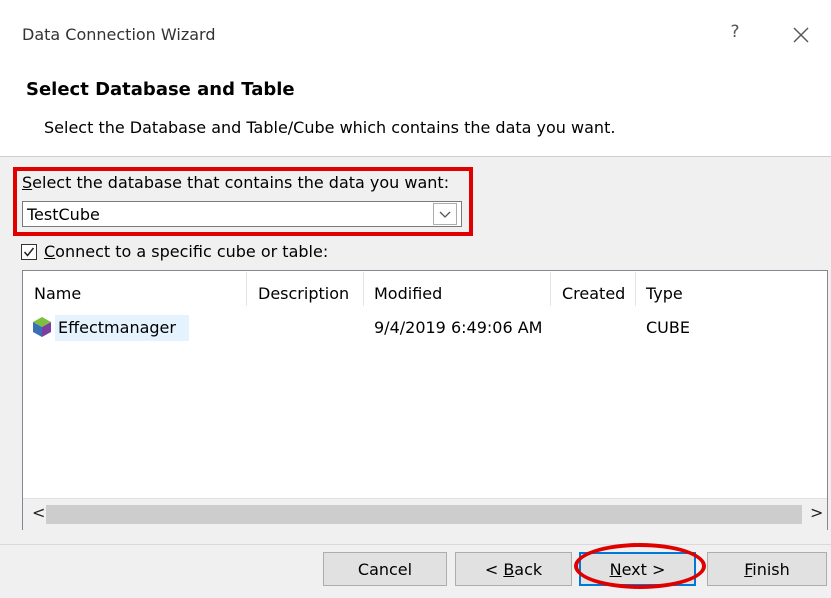  What do you see at coordinates (119, 34) in the screenshot?
I see `window-title: Data Connection Wizard` at bounding box center [119, 34].